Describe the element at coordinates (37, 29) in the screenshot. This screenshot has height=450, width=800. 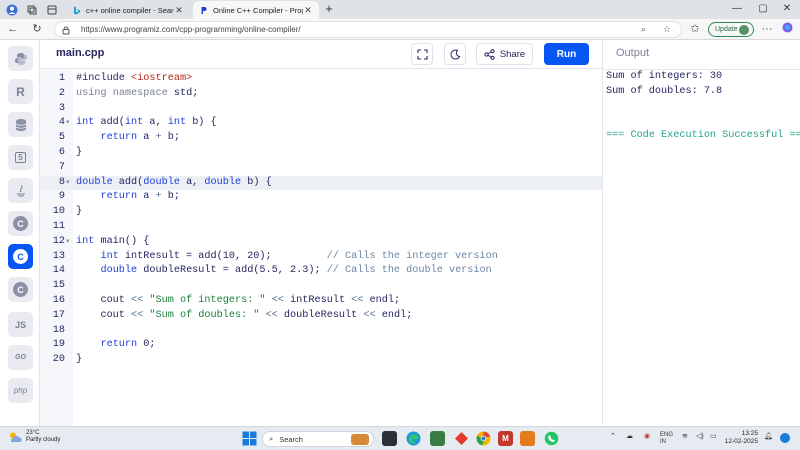
I see `refresh-icon: ↻` at that location.